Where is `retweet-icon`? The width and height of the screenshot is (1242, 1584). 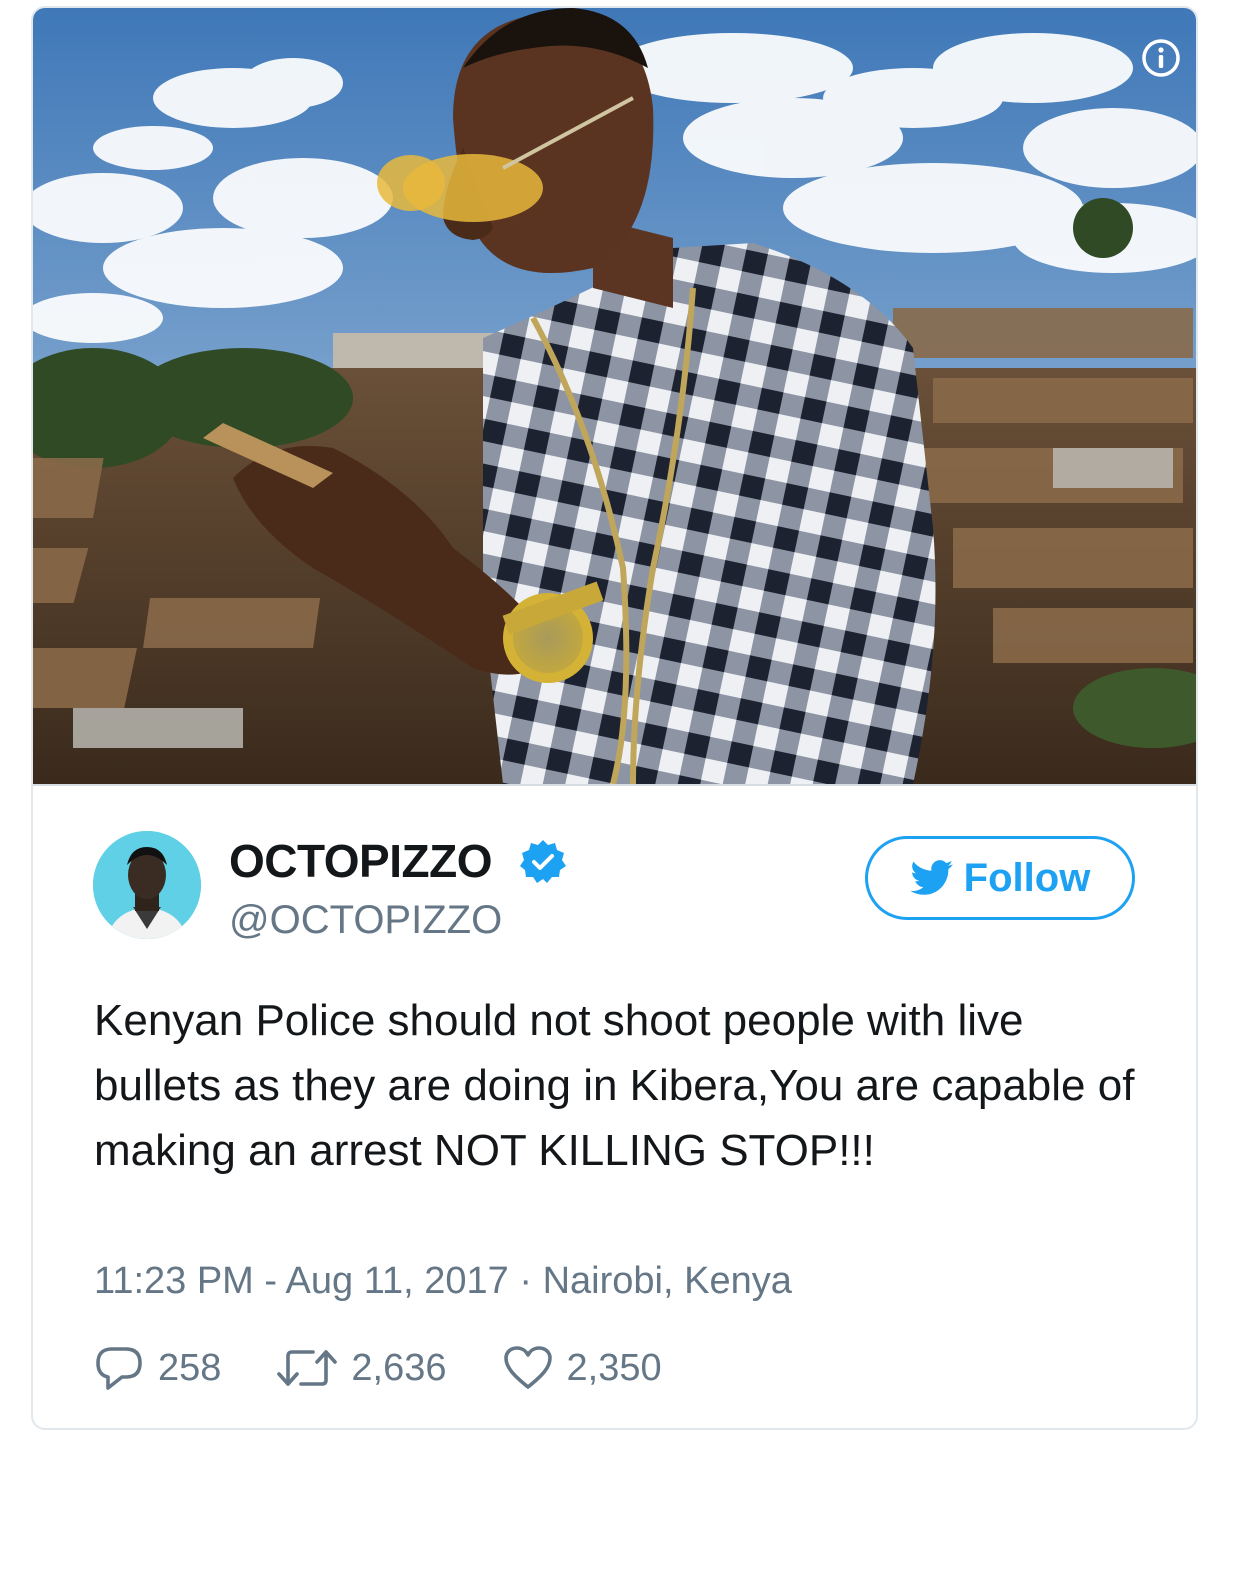 retweet-icon is located at coordinates (307, 1368).